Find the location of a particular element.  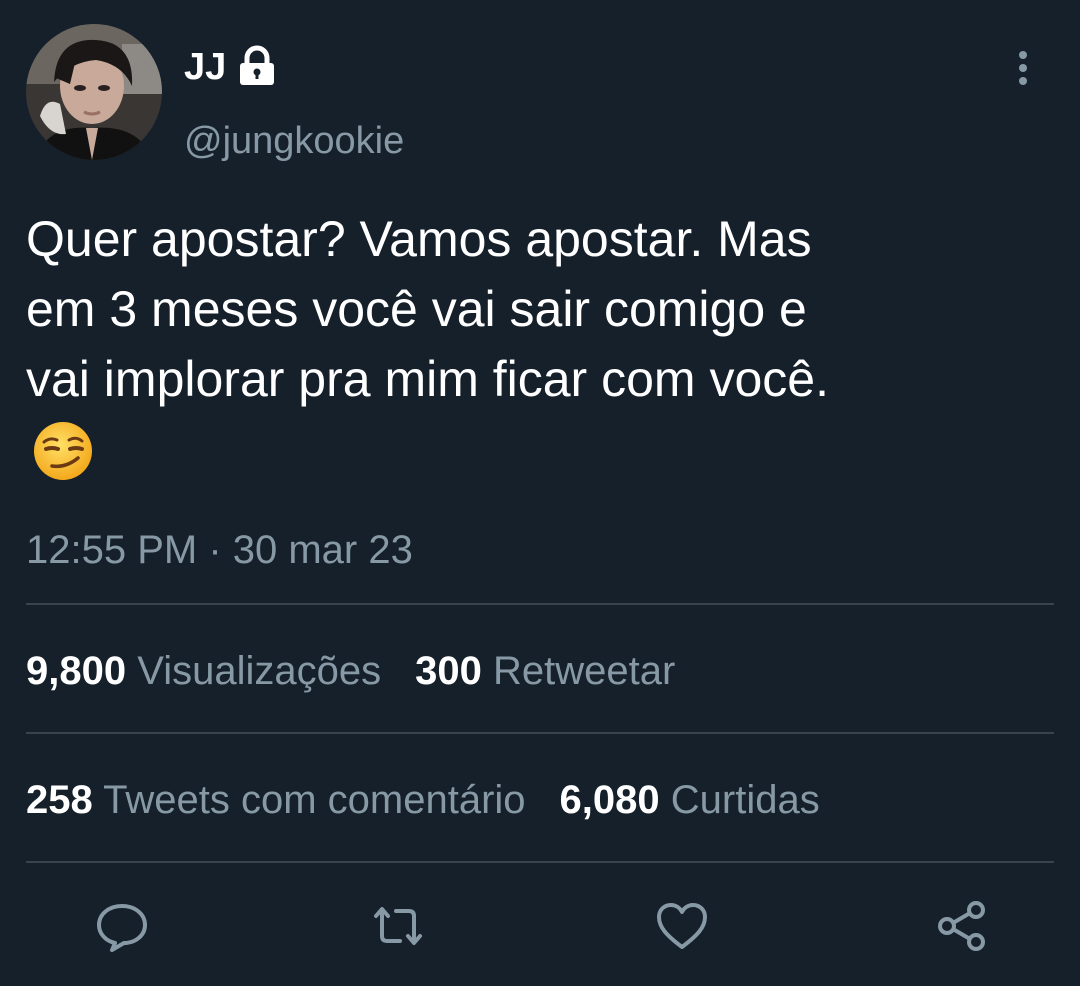

views-label: Visualizações is located at coordinates (259, 671).